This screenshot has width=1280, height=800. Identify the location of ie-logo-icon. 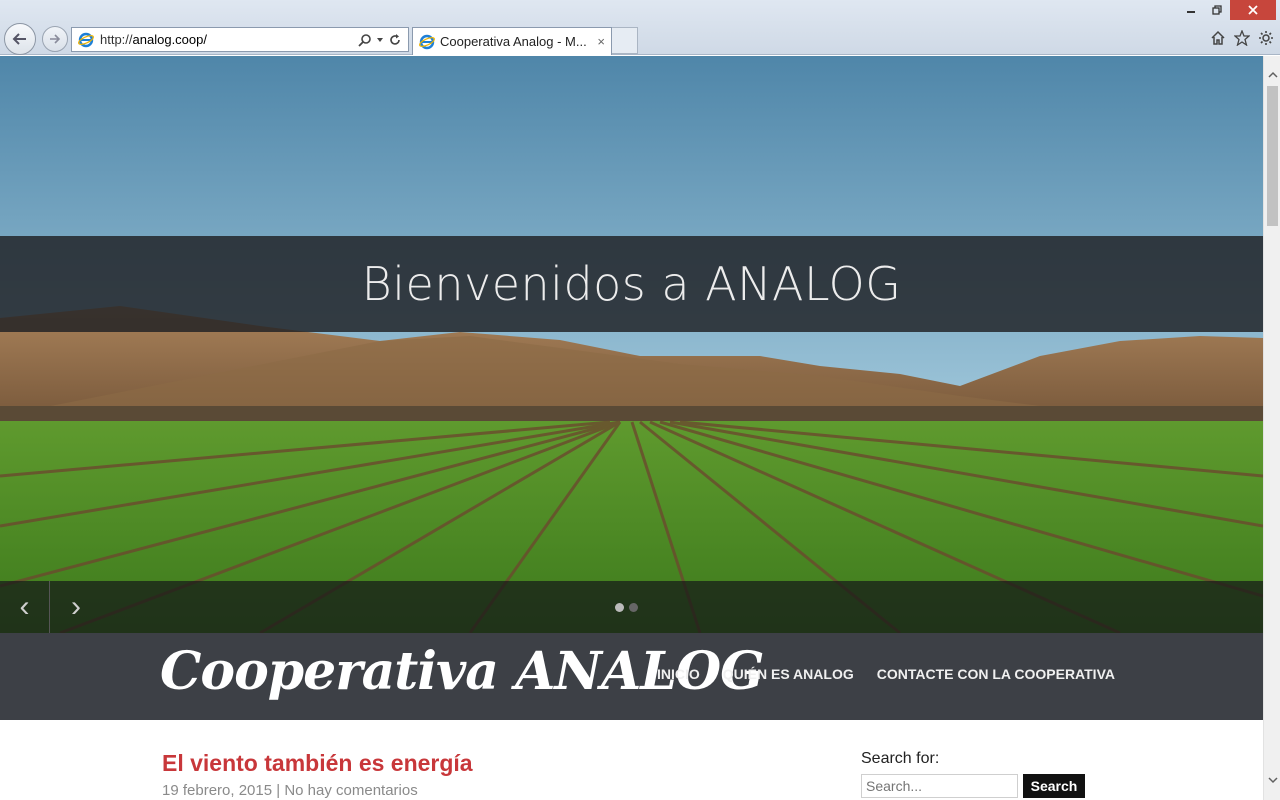
(86, 39).